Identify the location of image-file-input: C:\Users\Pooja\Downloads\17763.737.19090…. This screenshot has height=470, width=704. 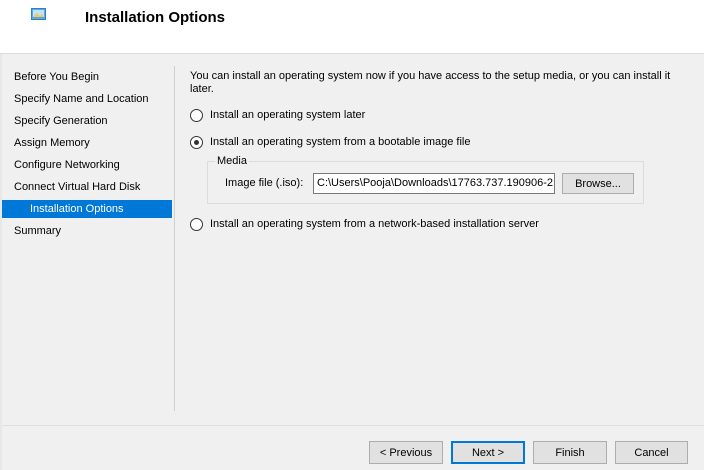
(434, 183).